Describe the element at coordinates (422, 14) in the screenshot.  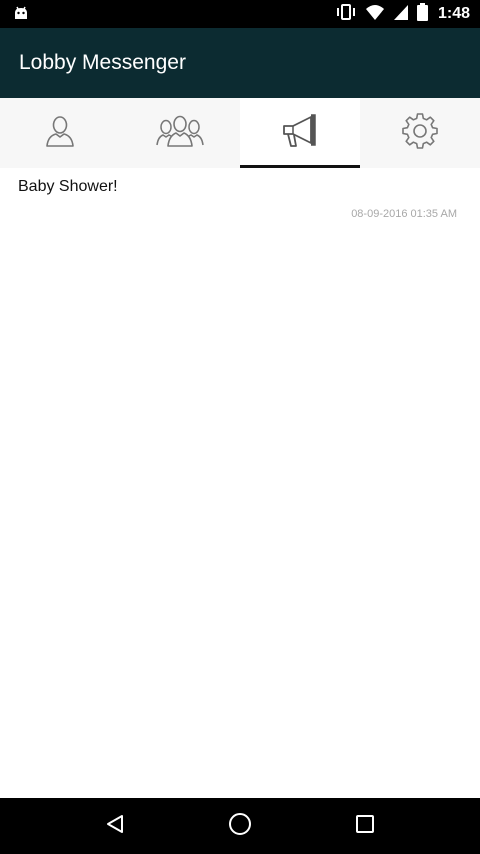
I see `battery-icon` at that location.